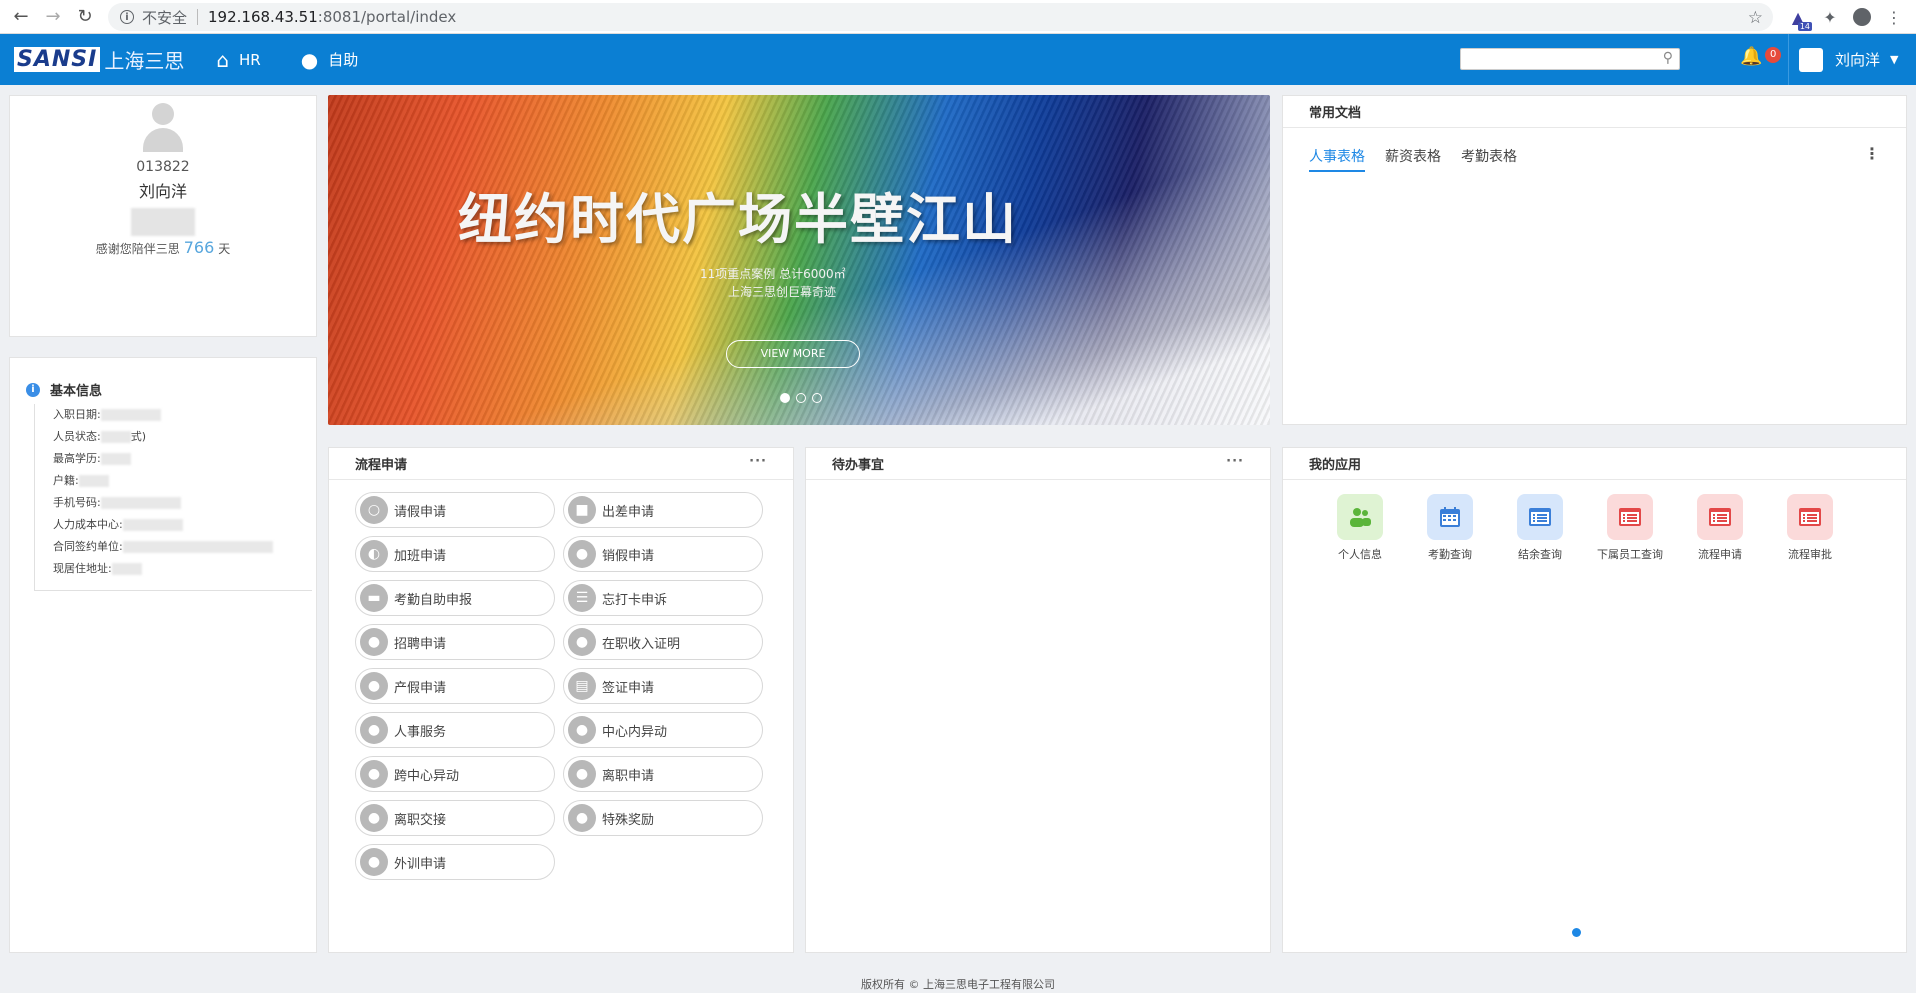  I want to click on nav-self-service: ● 自助, so click(329, 60).